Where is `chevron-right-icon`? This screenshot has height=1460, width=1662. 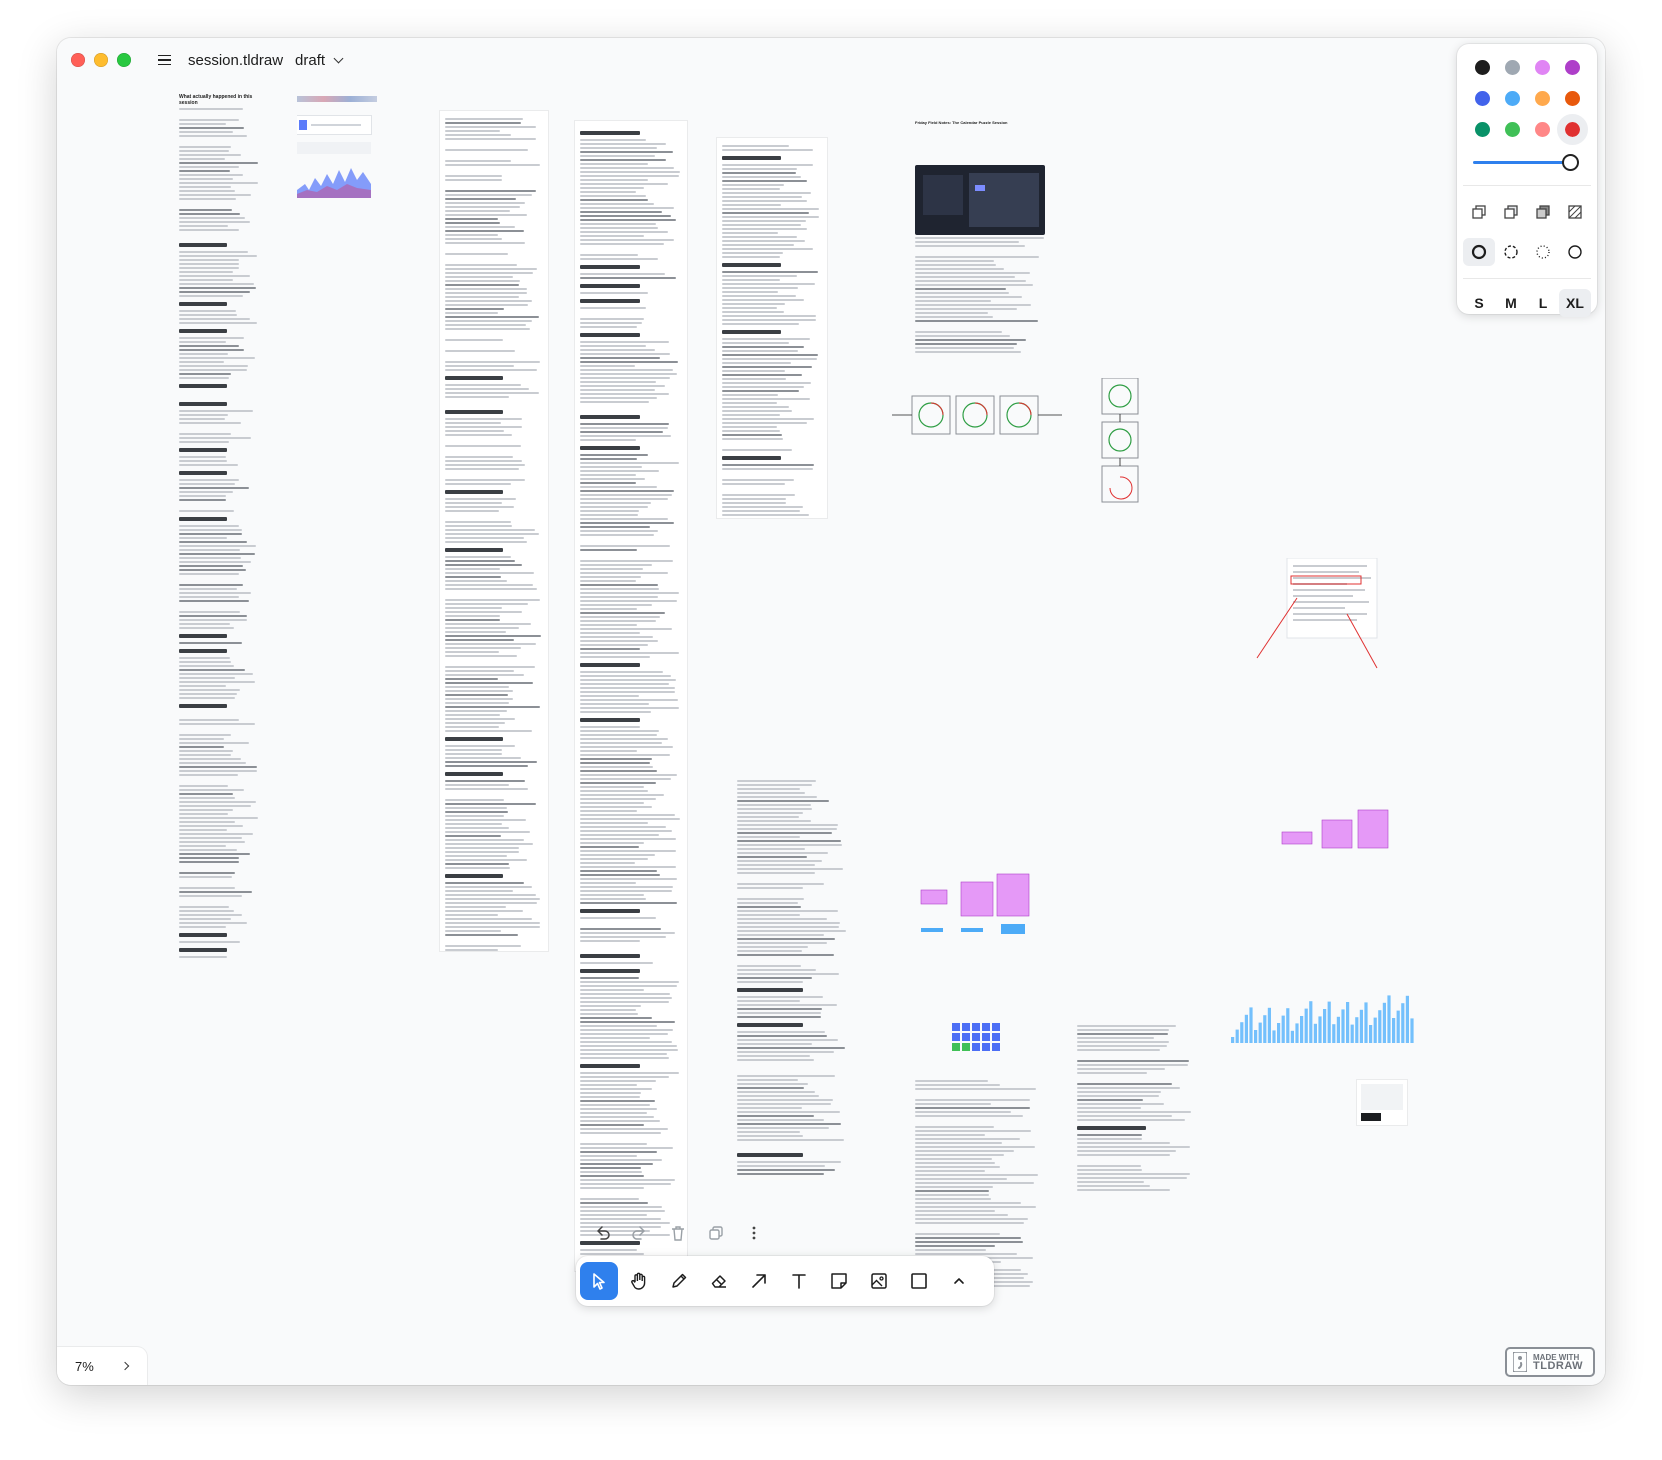 chevron-right-icon is located at coordinates (125, 1366).